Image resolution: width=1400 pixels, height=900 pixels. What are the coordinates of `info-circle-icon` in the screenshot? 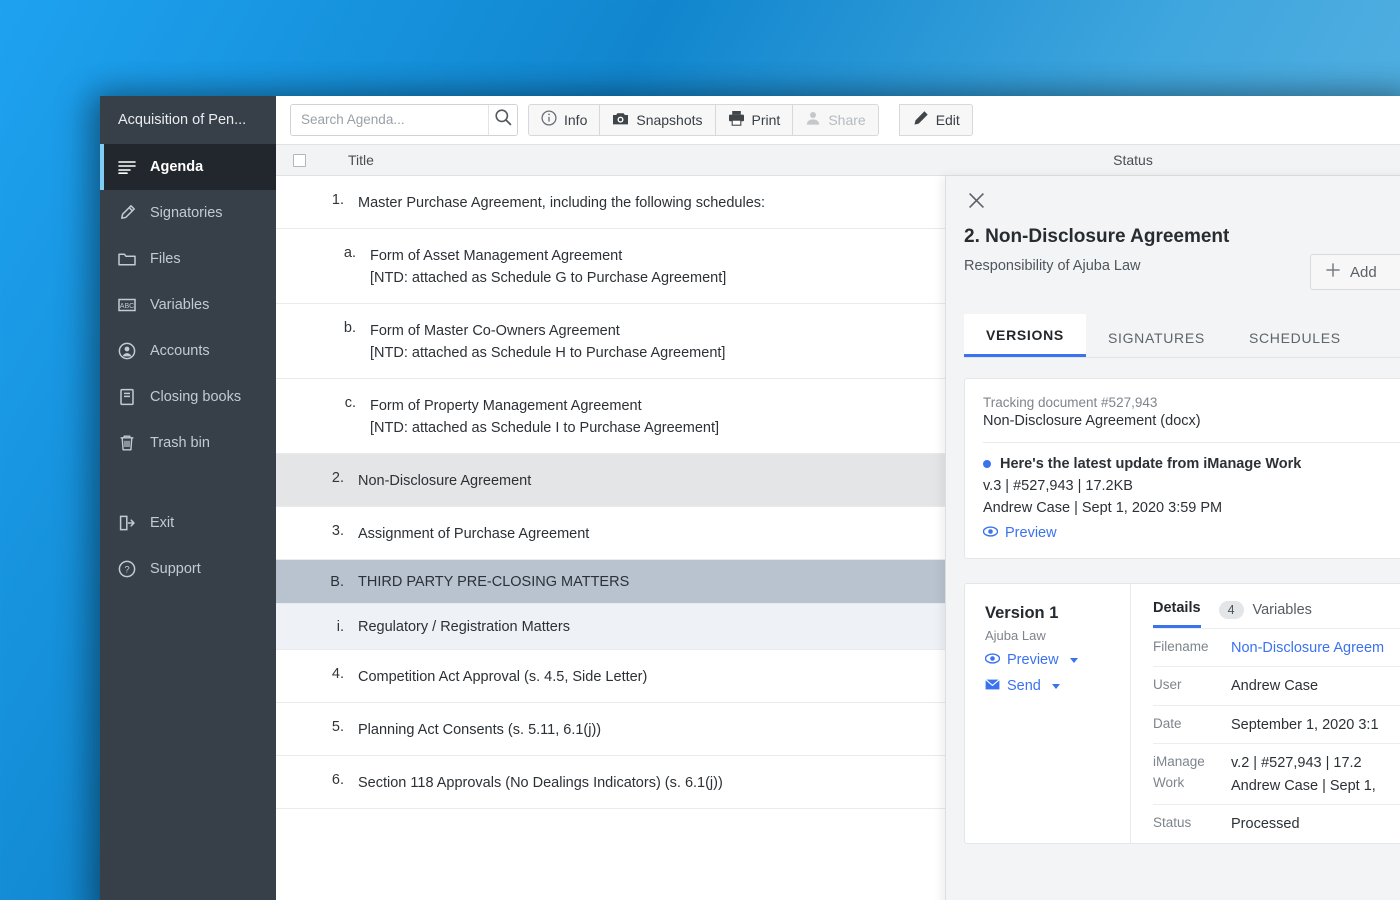 It's located at (549, 119).